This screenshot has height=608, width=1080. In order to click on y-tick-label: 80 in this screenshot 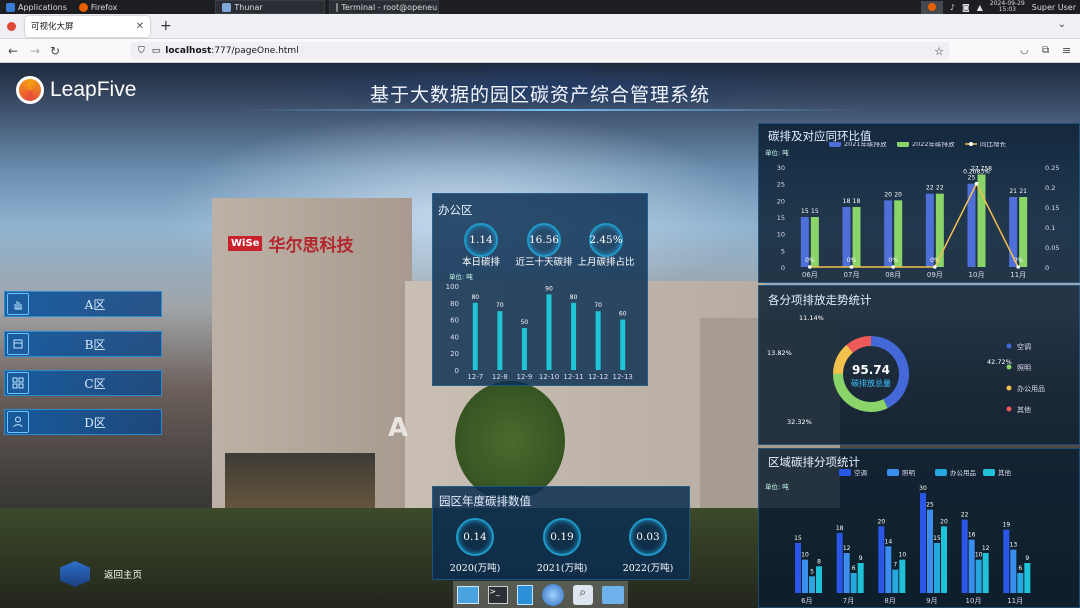, I will do `click(454, 304)`.